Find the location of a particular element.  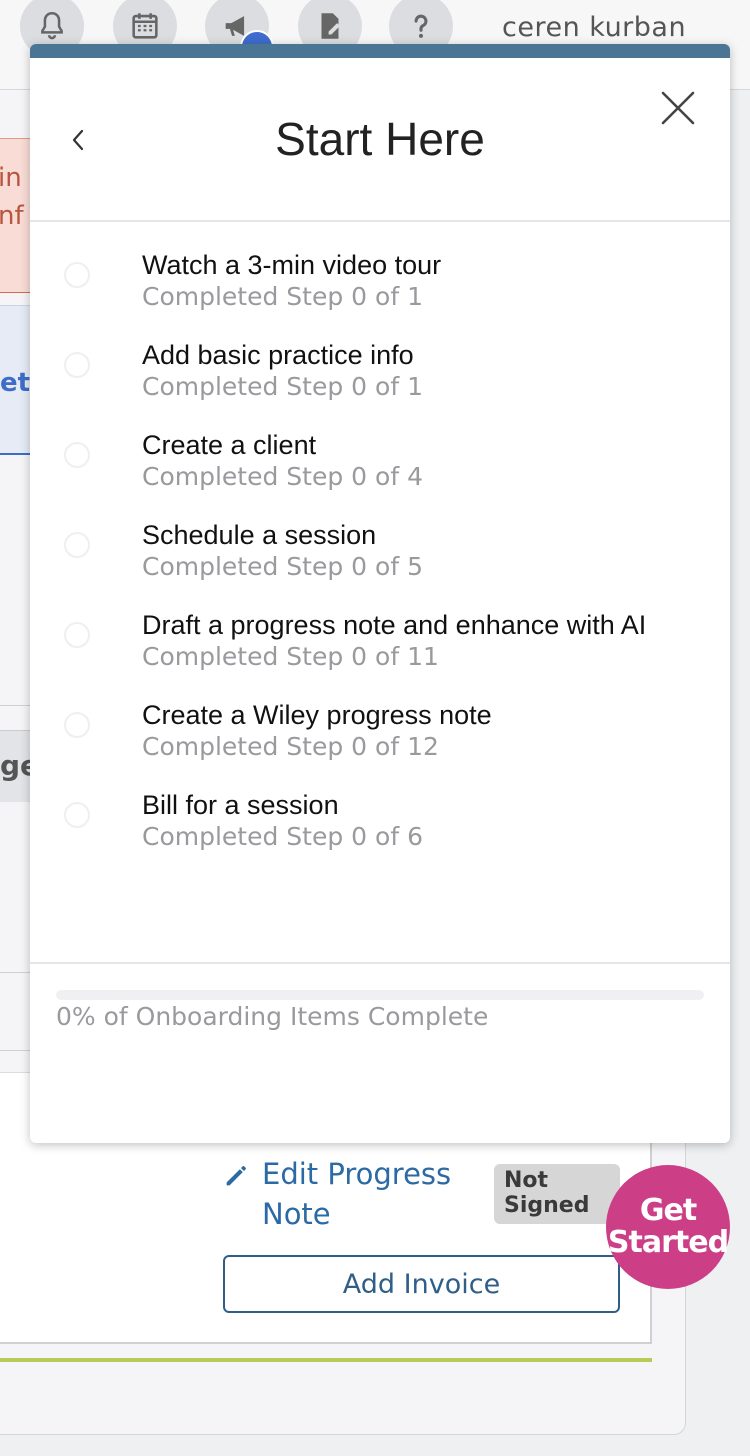

onboarding-step: Schedule a session Completed Step 0 of 5 is located at coordinates (380, 565).